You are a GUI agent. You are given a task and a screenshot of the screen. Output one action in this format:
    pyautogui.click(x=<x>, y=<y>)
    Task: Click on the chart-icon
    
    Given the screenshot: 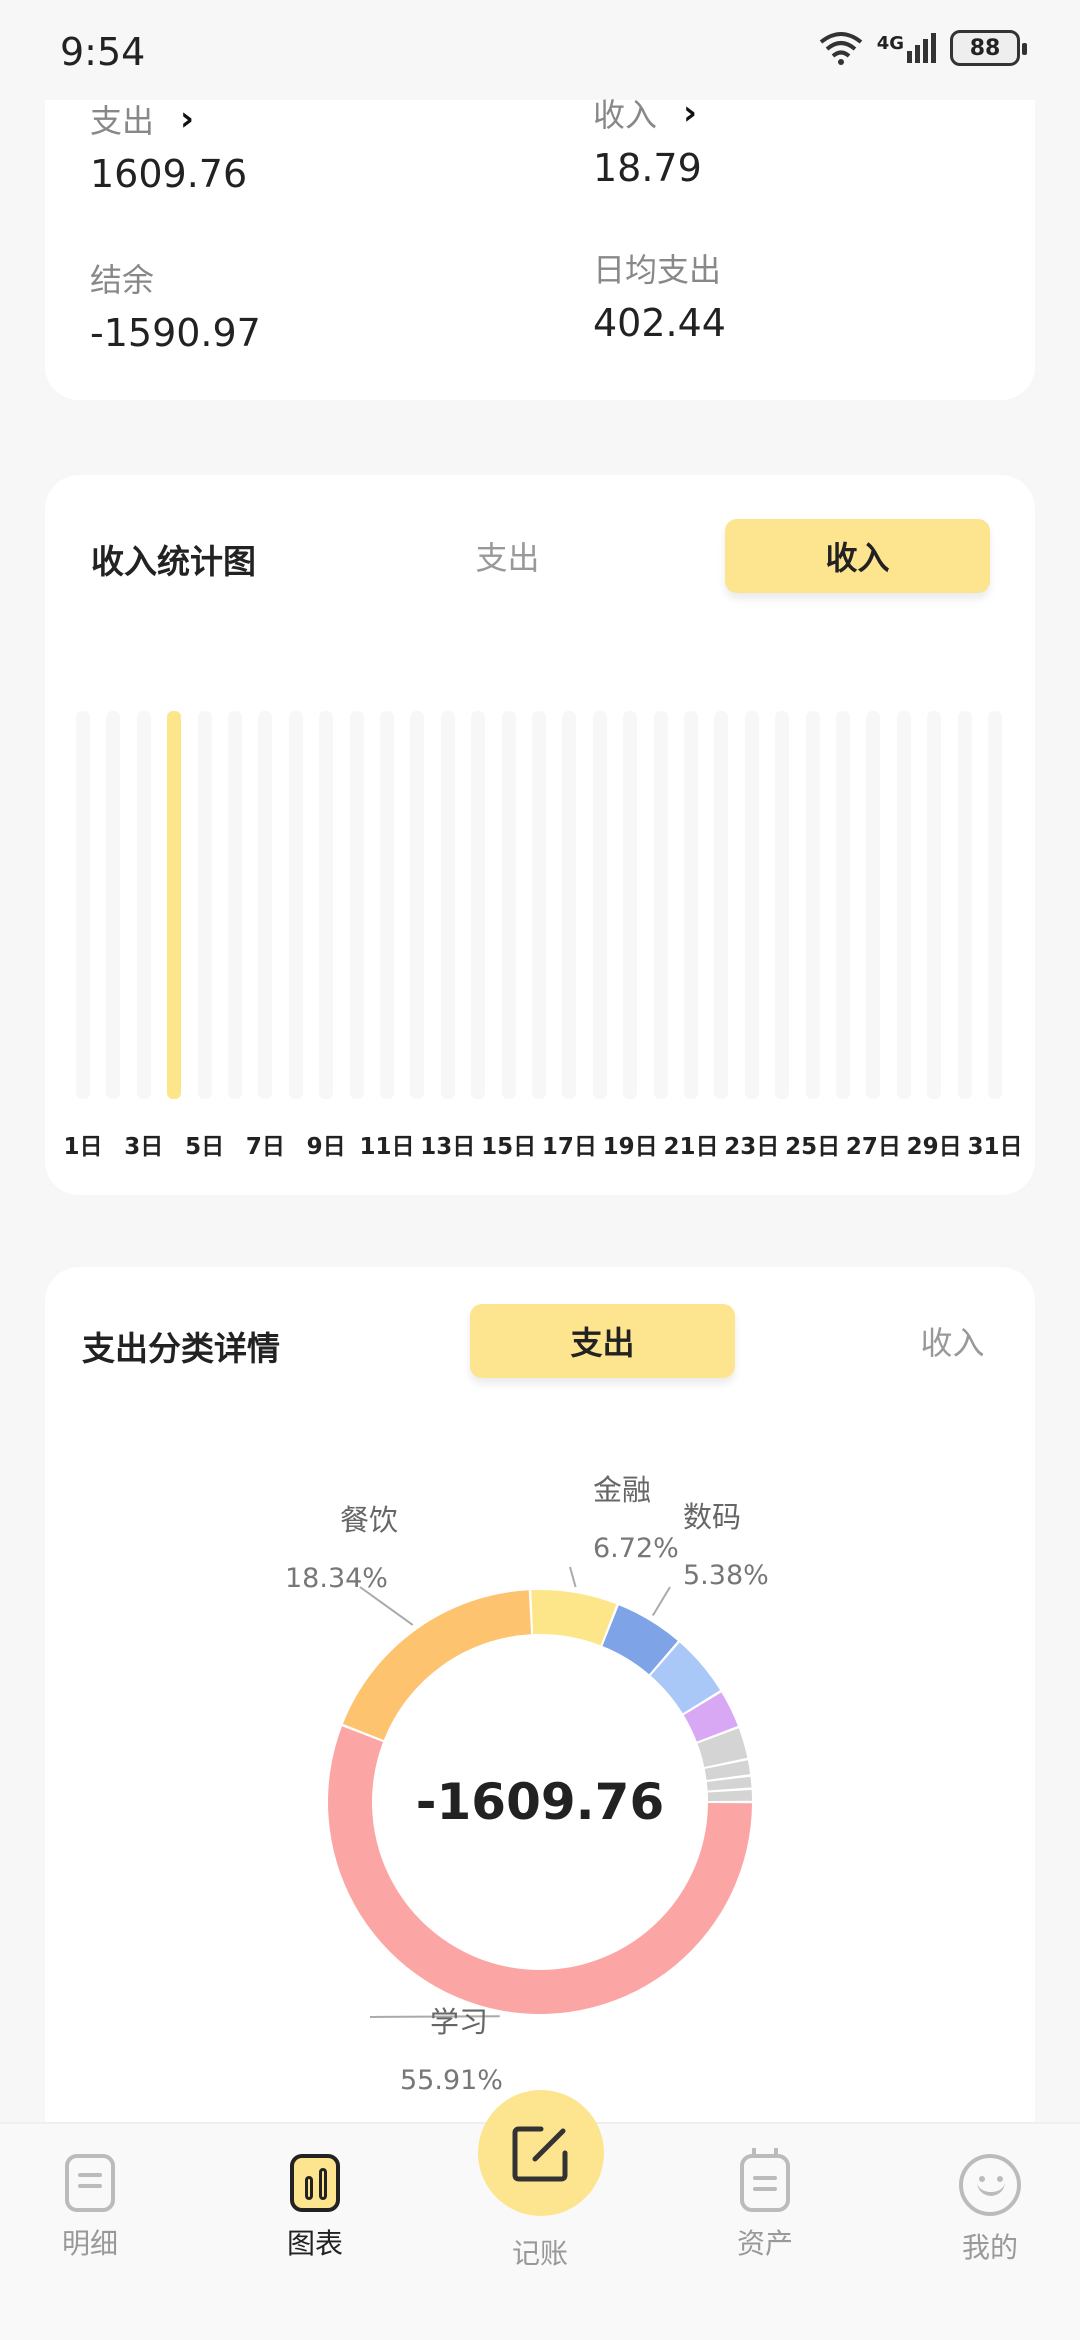 What is the action you would take?
    pyautogui.click(x=315, y=2183)
    